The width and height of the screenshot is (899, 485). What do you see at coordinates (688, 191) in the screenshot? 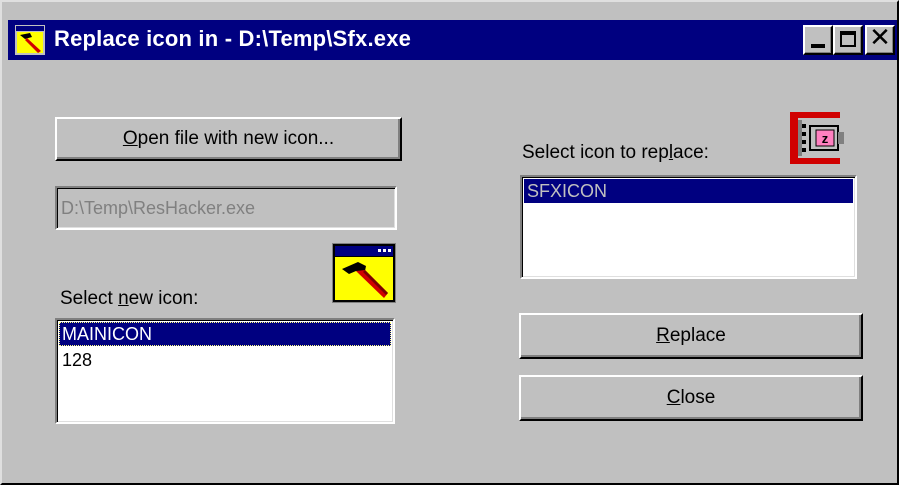
I see `list-item: SFXICON` at bounding box center [688, 191].